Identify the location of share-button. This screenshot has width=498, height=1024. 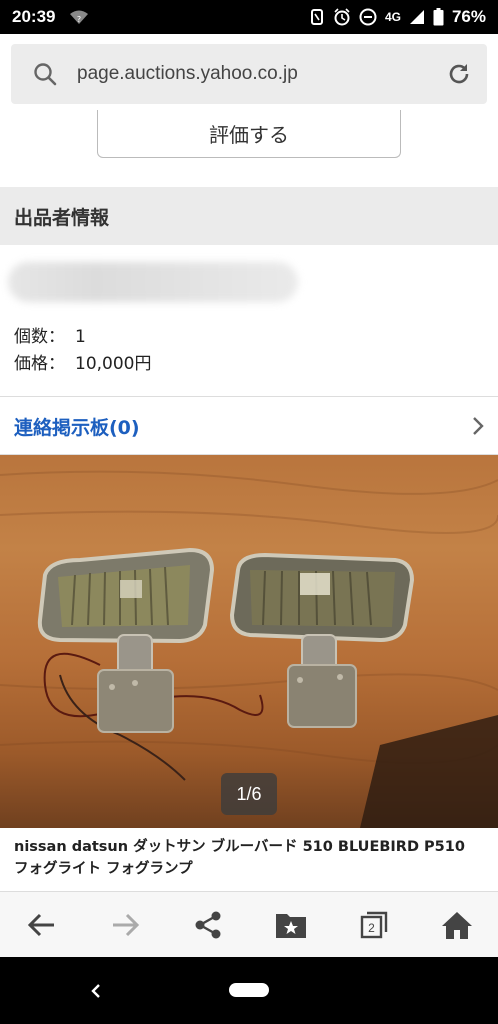
(208, 925).